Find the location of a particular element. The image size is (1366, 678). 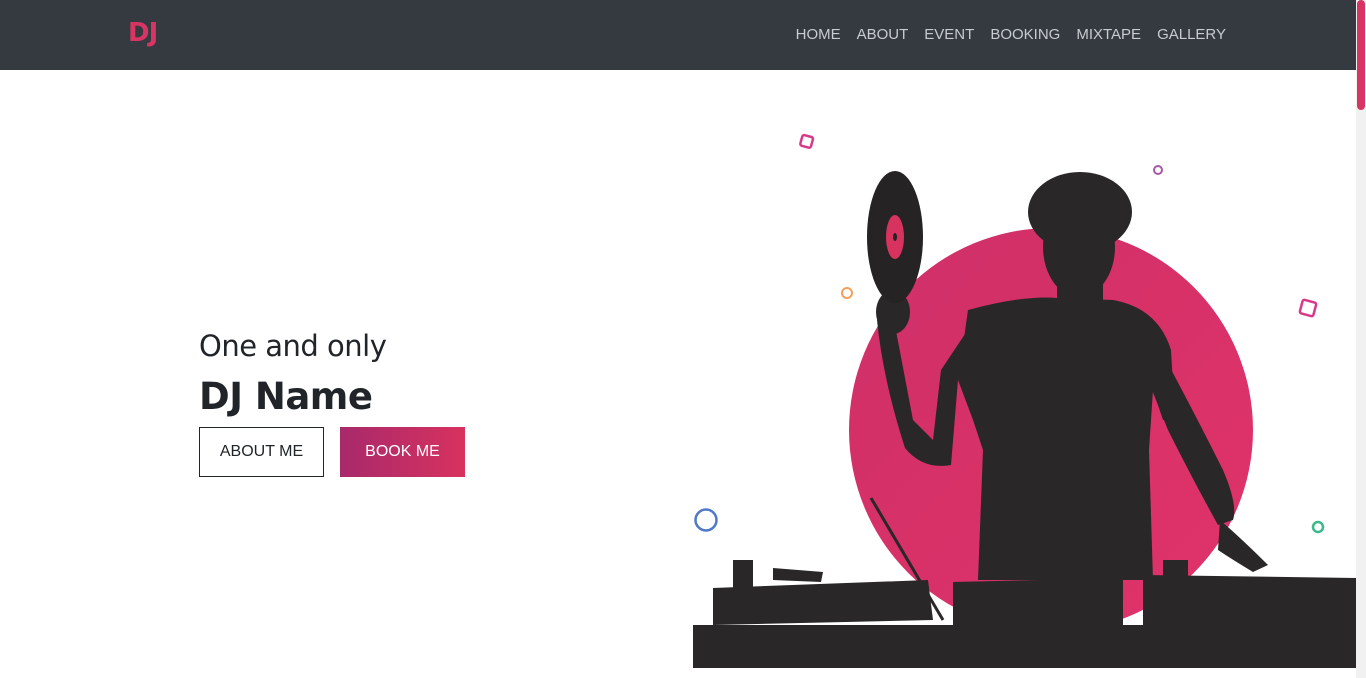

book-me-button: BOOK ME is located at coordinates (402, 452).